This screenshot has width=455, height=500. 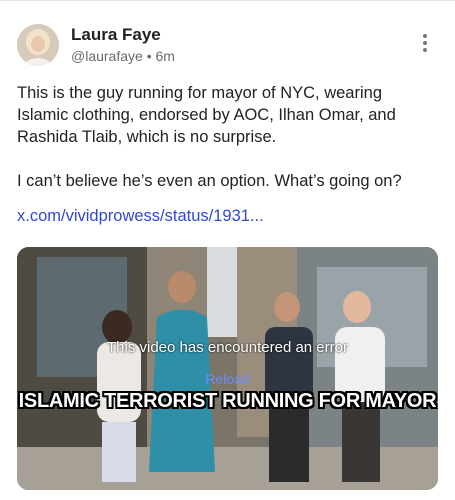 I want to click on post-meta: @laurafaye • 6m, so click(x=123, y=56).